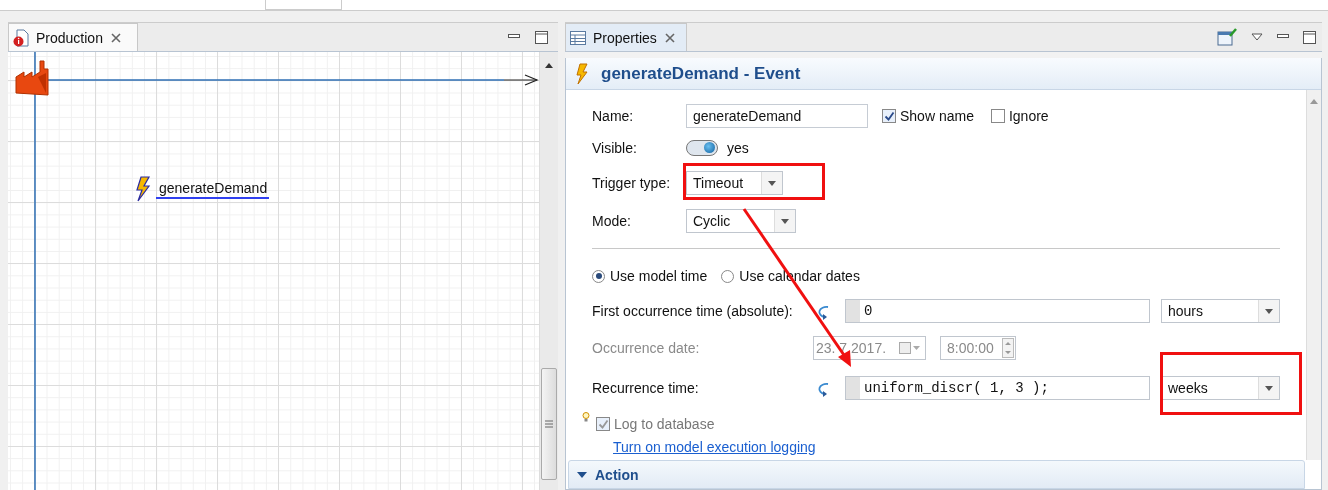 Image resolution: width=1328 pixels, height=490 pixels. What do you see at coordinates (303, 5) in the screenshot?
I see `toolbar-field` at bounding box center [303, 5].